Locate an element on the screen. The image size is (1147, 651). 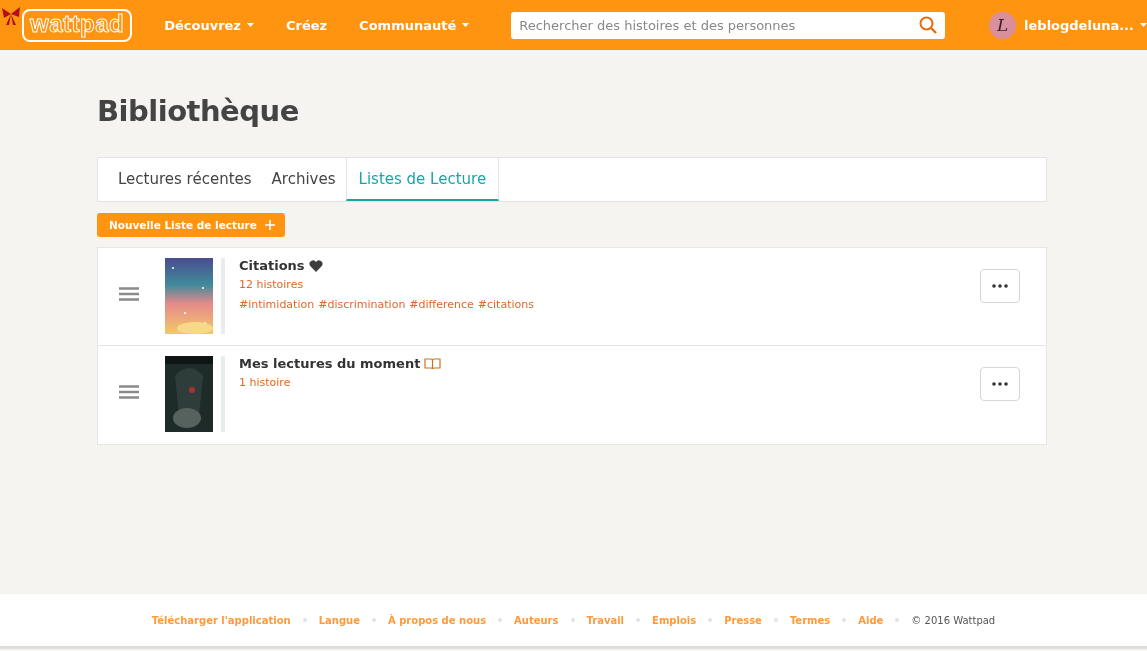
list-title: Citations is located at coordinates (272, 265).